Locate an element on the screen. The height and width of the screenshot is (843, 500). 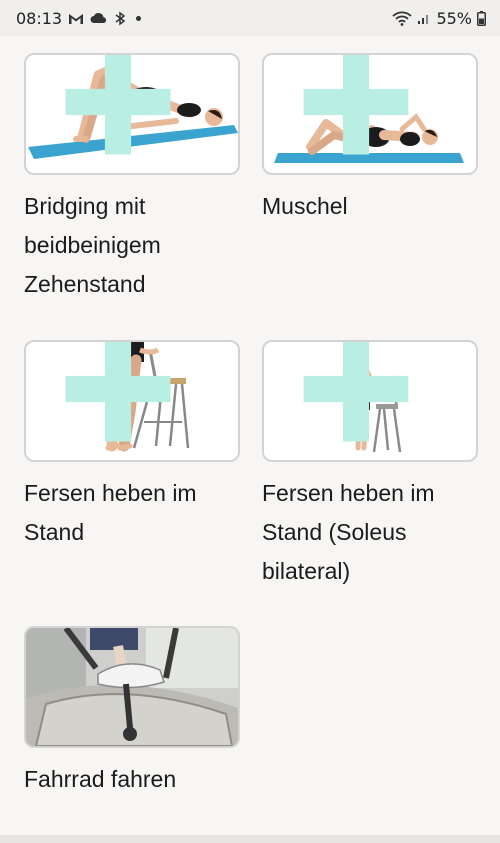
clamshell-exercise-image is located at coordinates (370, 114).